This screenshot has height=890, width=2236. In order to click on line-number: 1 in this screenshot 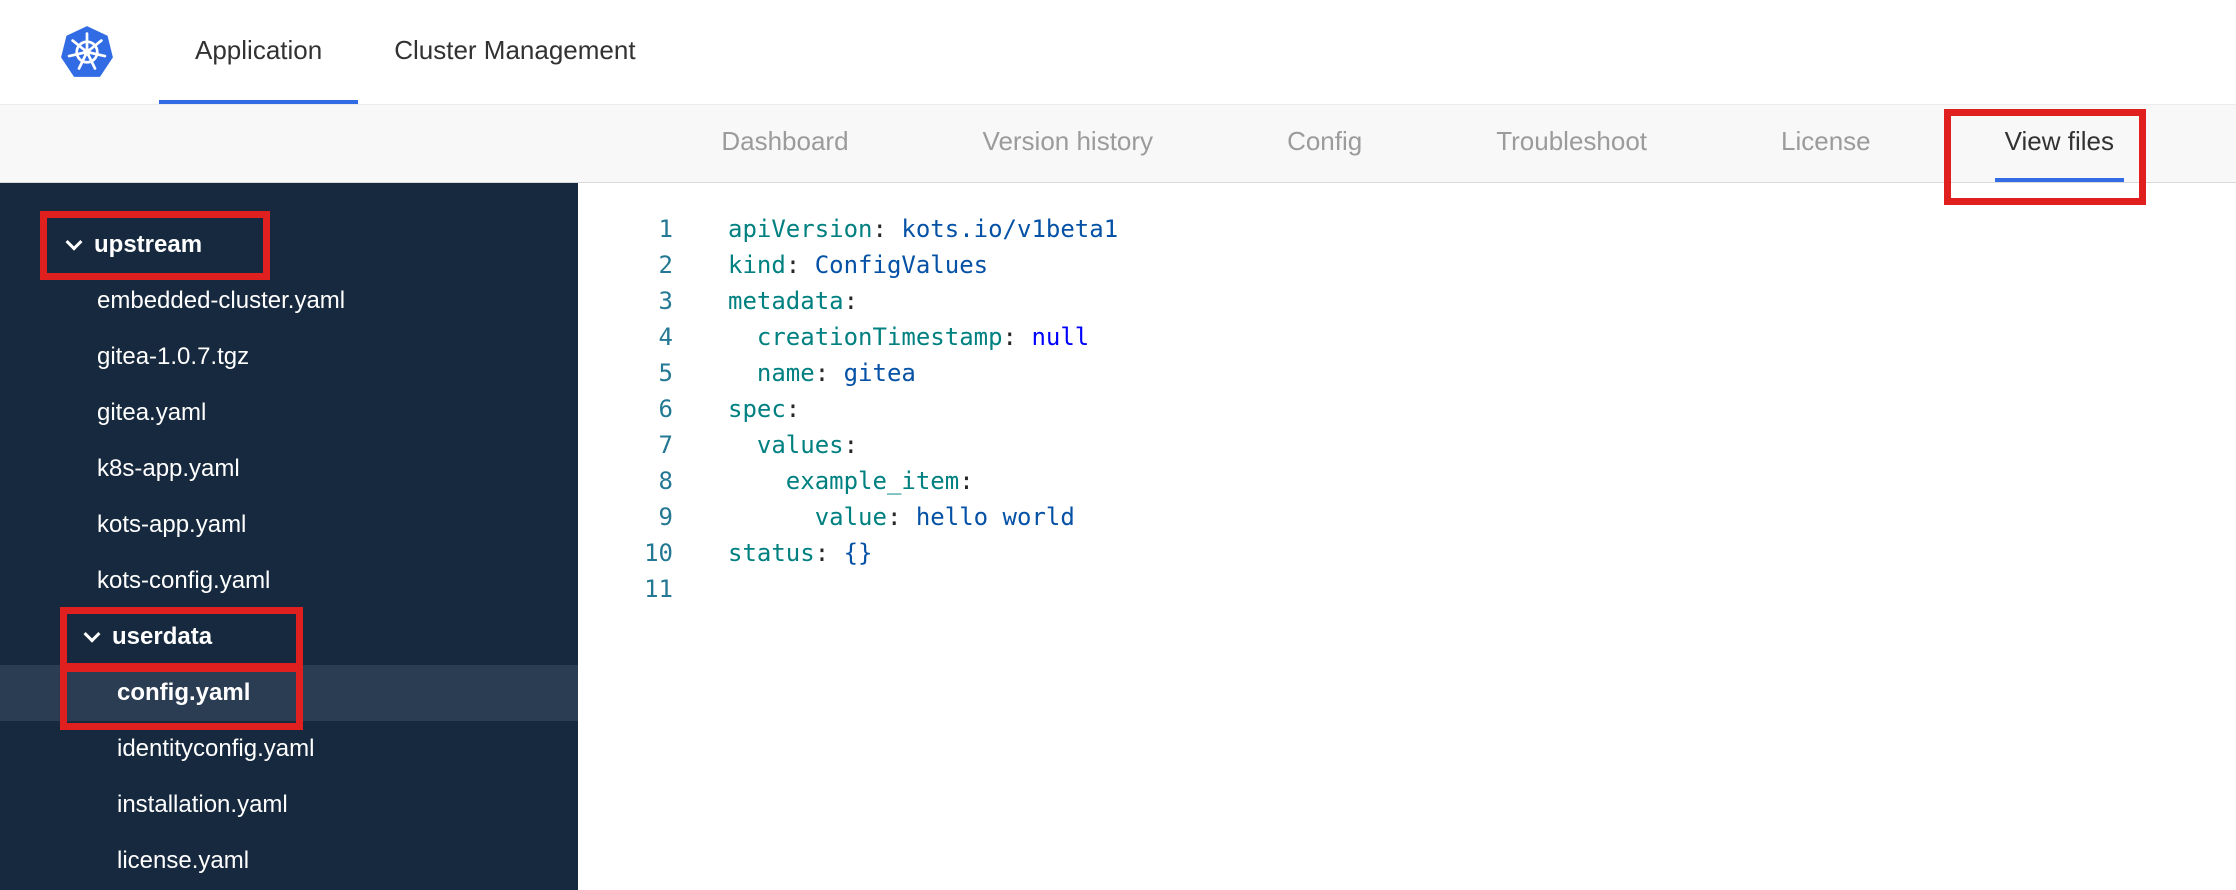, I will do `click(665, 229)`.